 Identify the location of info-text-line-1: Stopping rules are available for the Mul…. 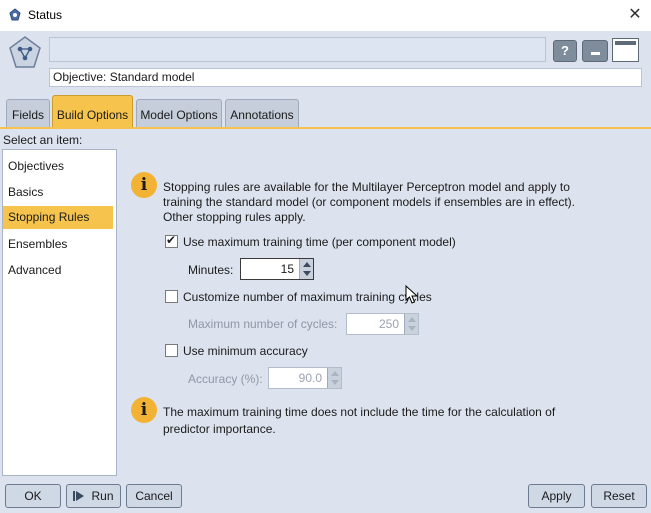
(366, 187).